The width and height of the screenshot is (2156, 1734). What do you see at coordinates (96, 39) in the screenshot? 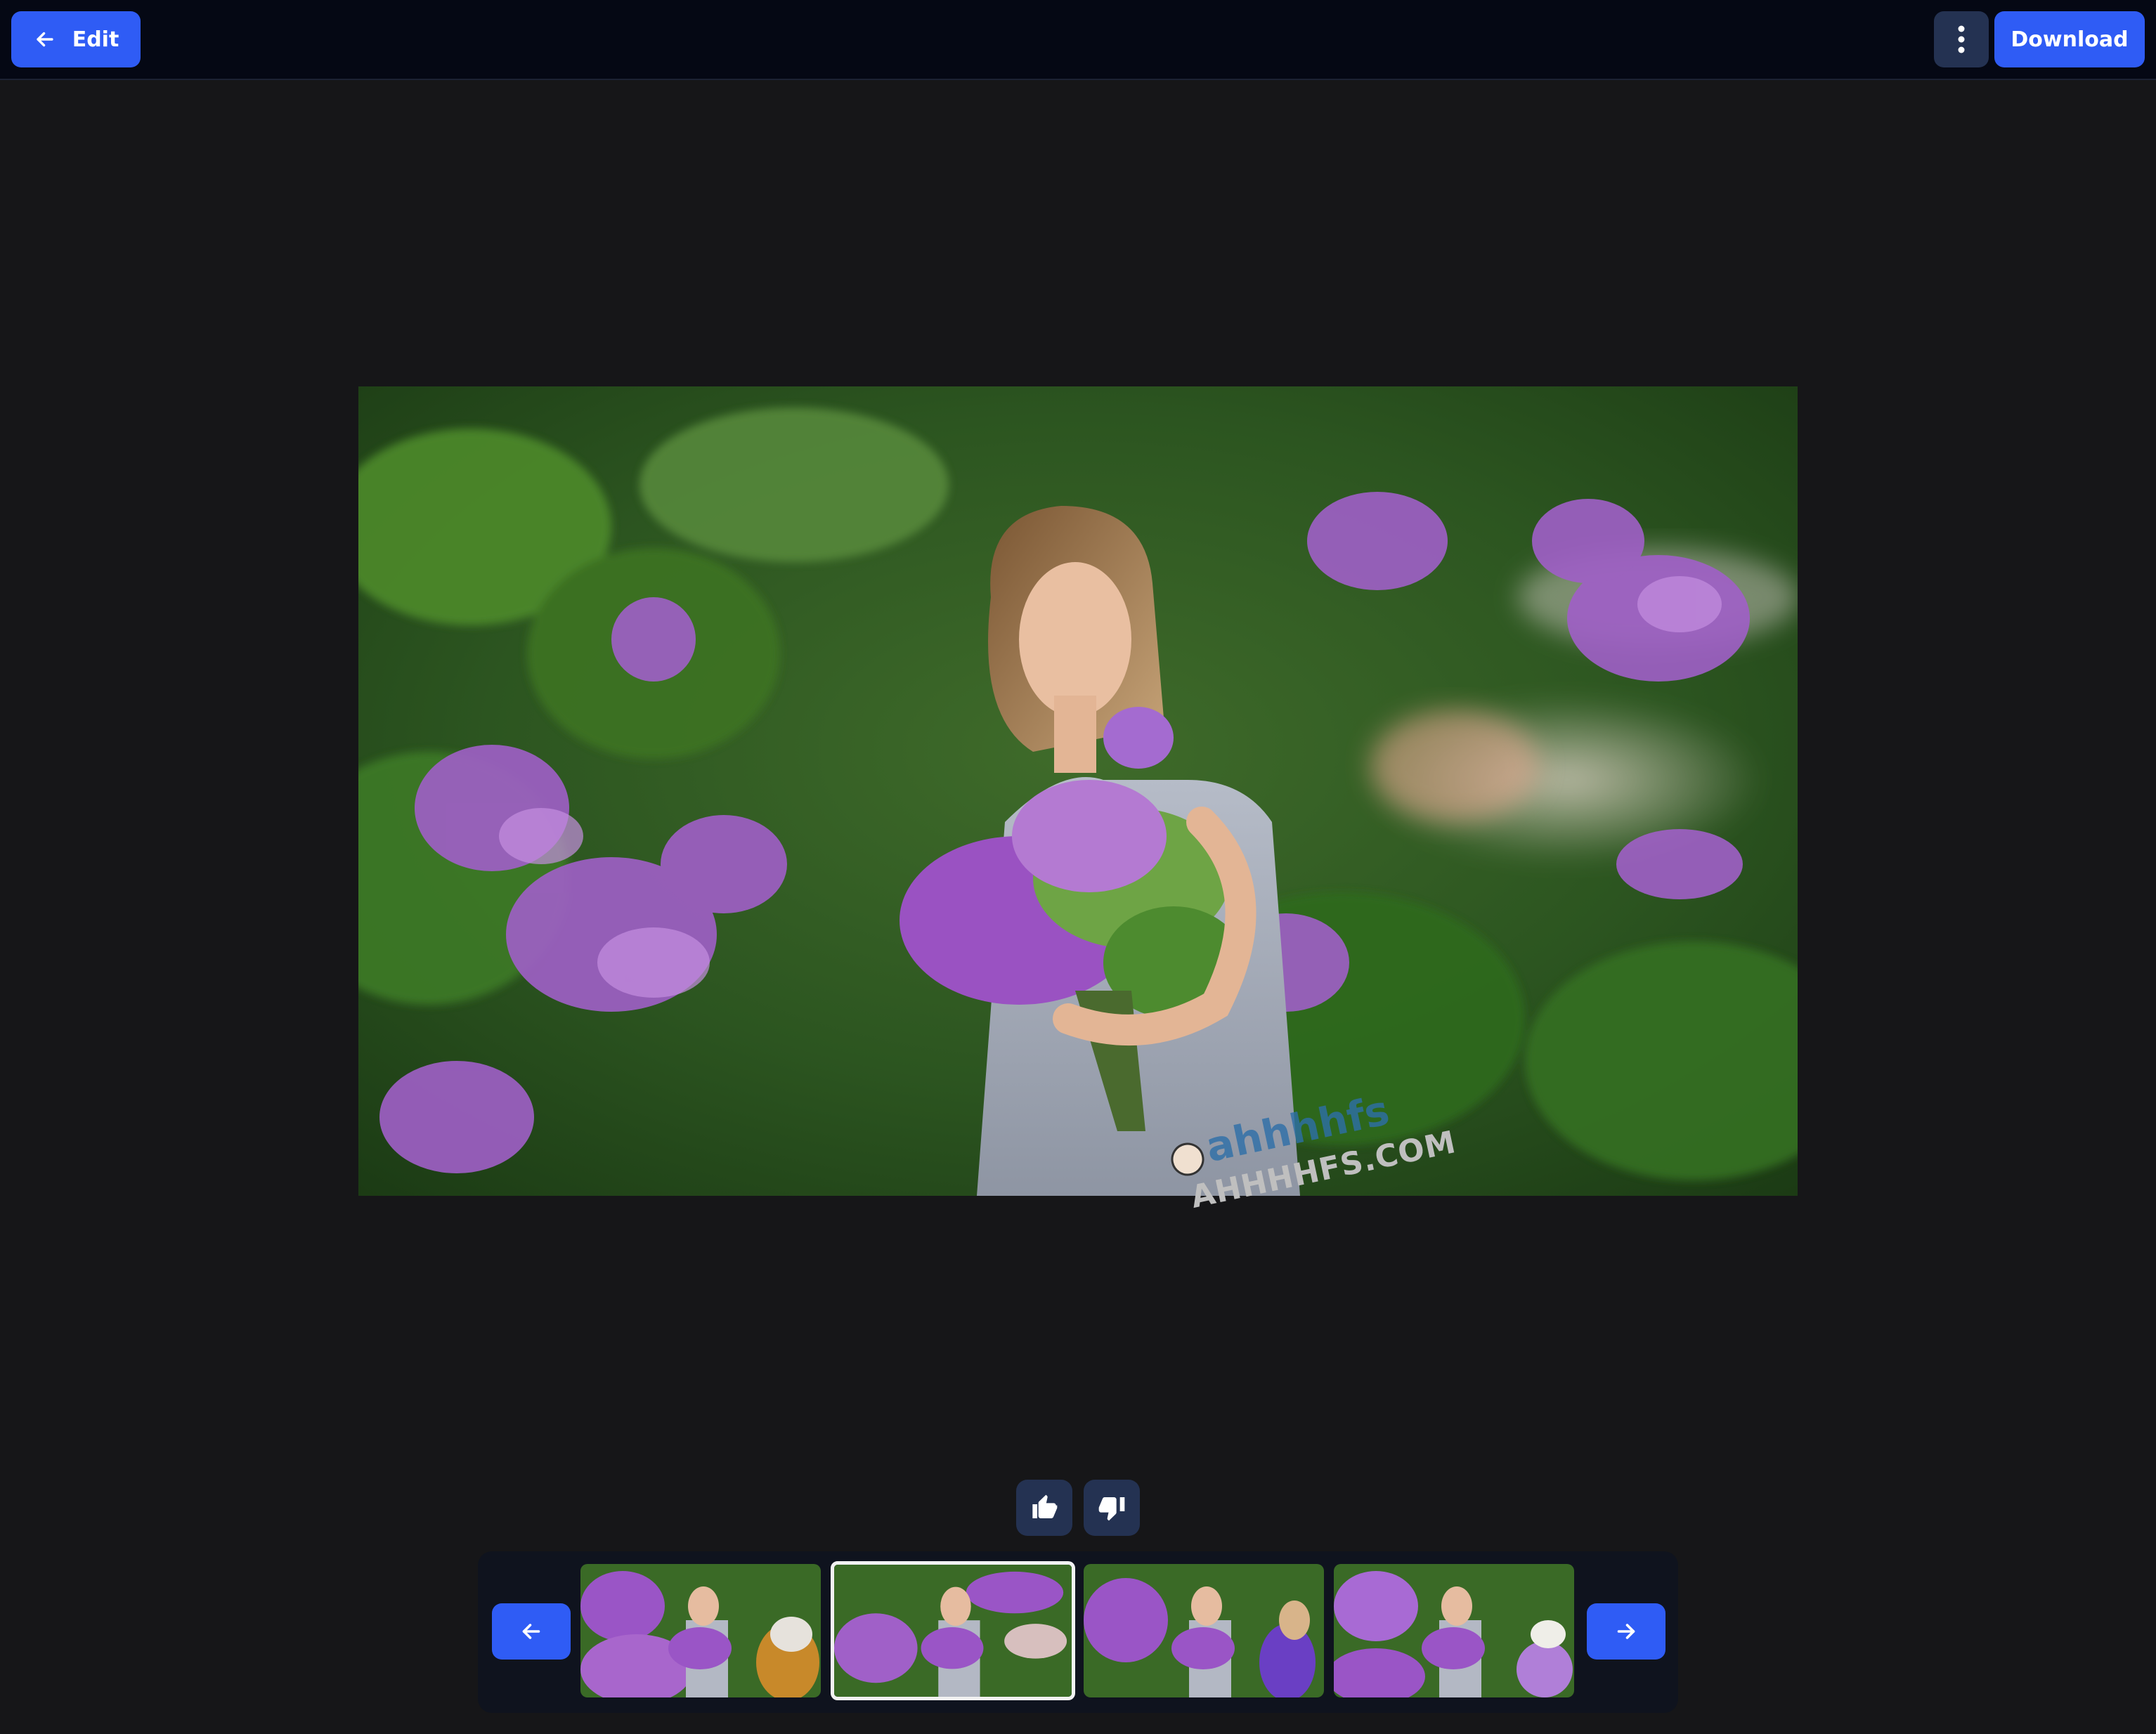
I see `edit-button-label: Edit` at bounding box center [96, 39].